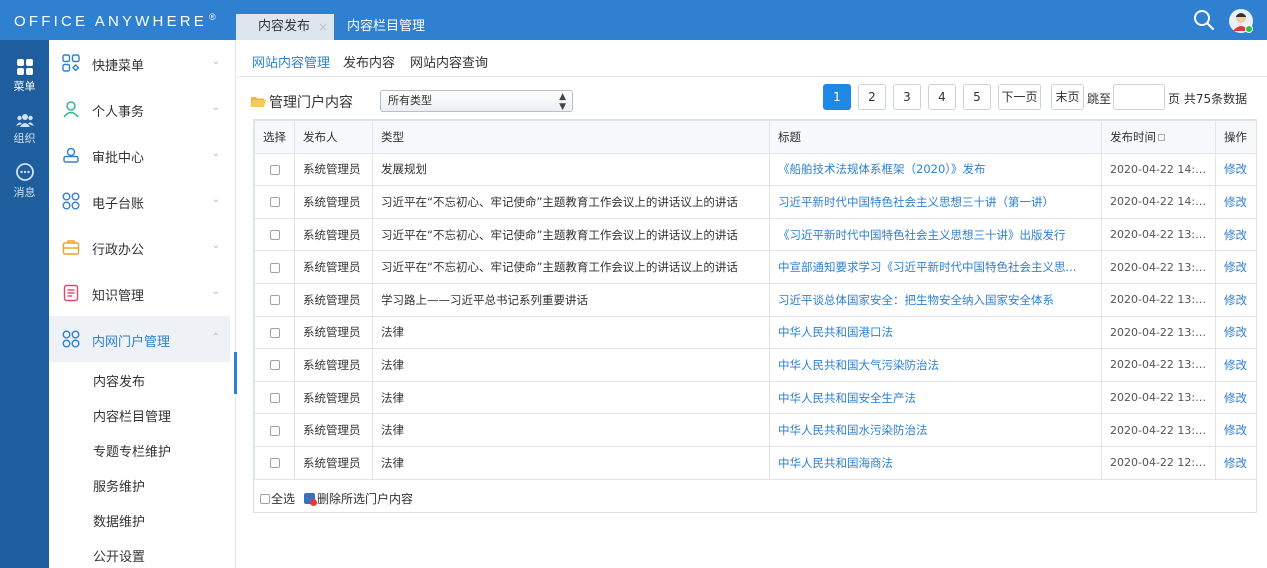 This screenshot has height=568, width=1267. Describe the element at coordinates (1133, 136) in the screenshot. I see `col-header-time-label: 发布时间` at that location.